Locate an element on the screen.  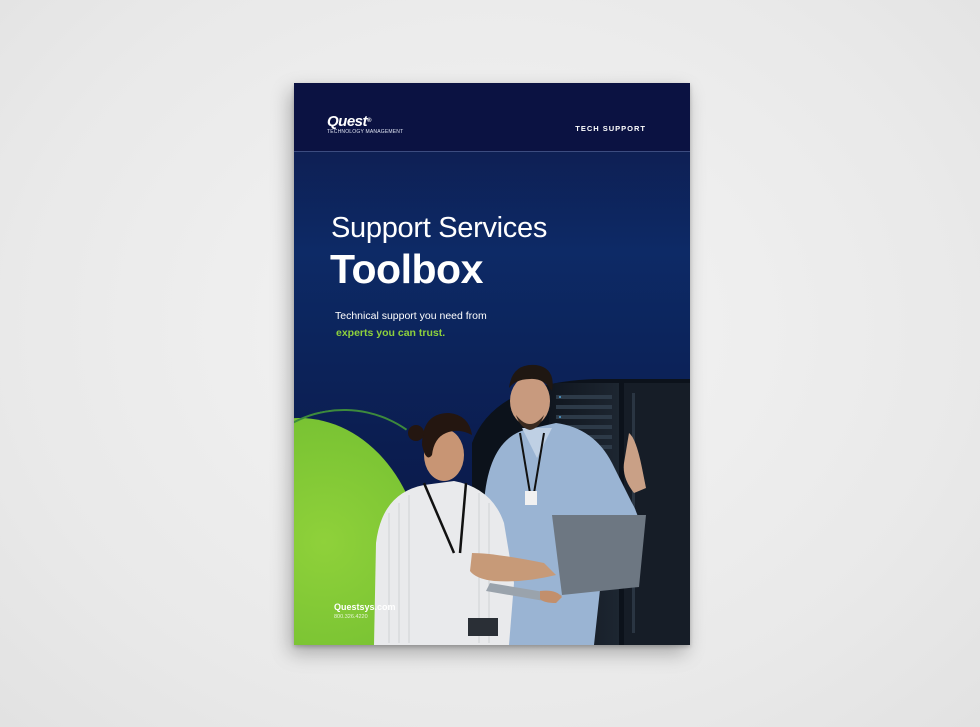
contact-website: Questsys.com is located at coordinates (365, 607).